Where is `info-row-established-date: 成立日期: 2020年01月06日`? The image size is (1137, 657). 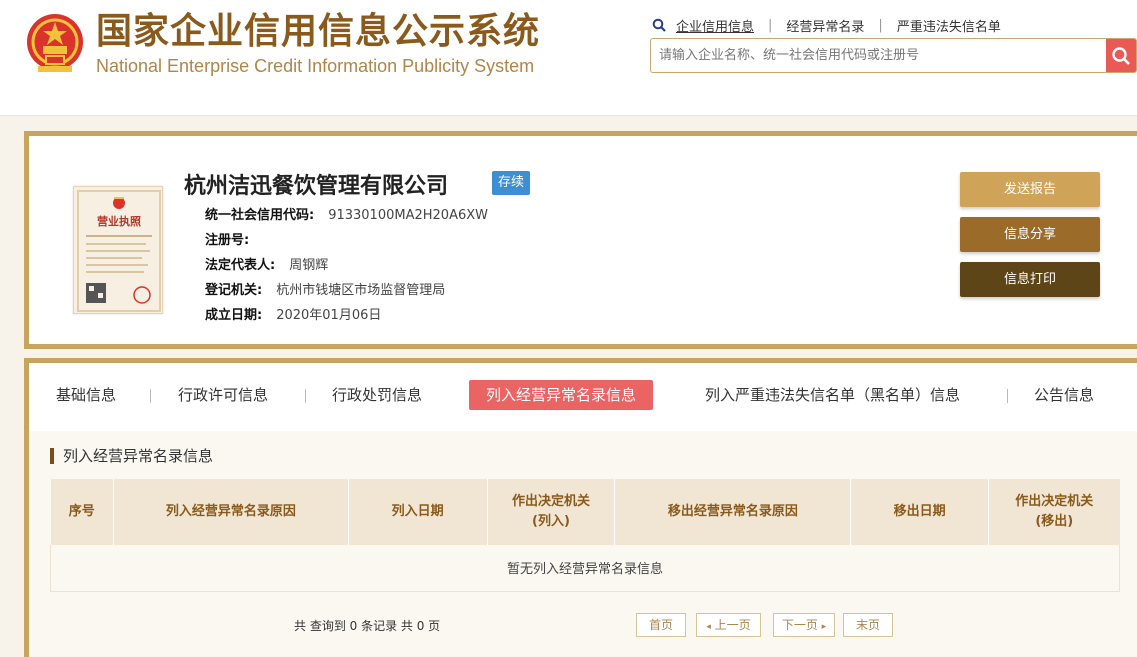
info-row-established-date: 成立日期: 2020年01月06日 is located at coordinates (293, 313).